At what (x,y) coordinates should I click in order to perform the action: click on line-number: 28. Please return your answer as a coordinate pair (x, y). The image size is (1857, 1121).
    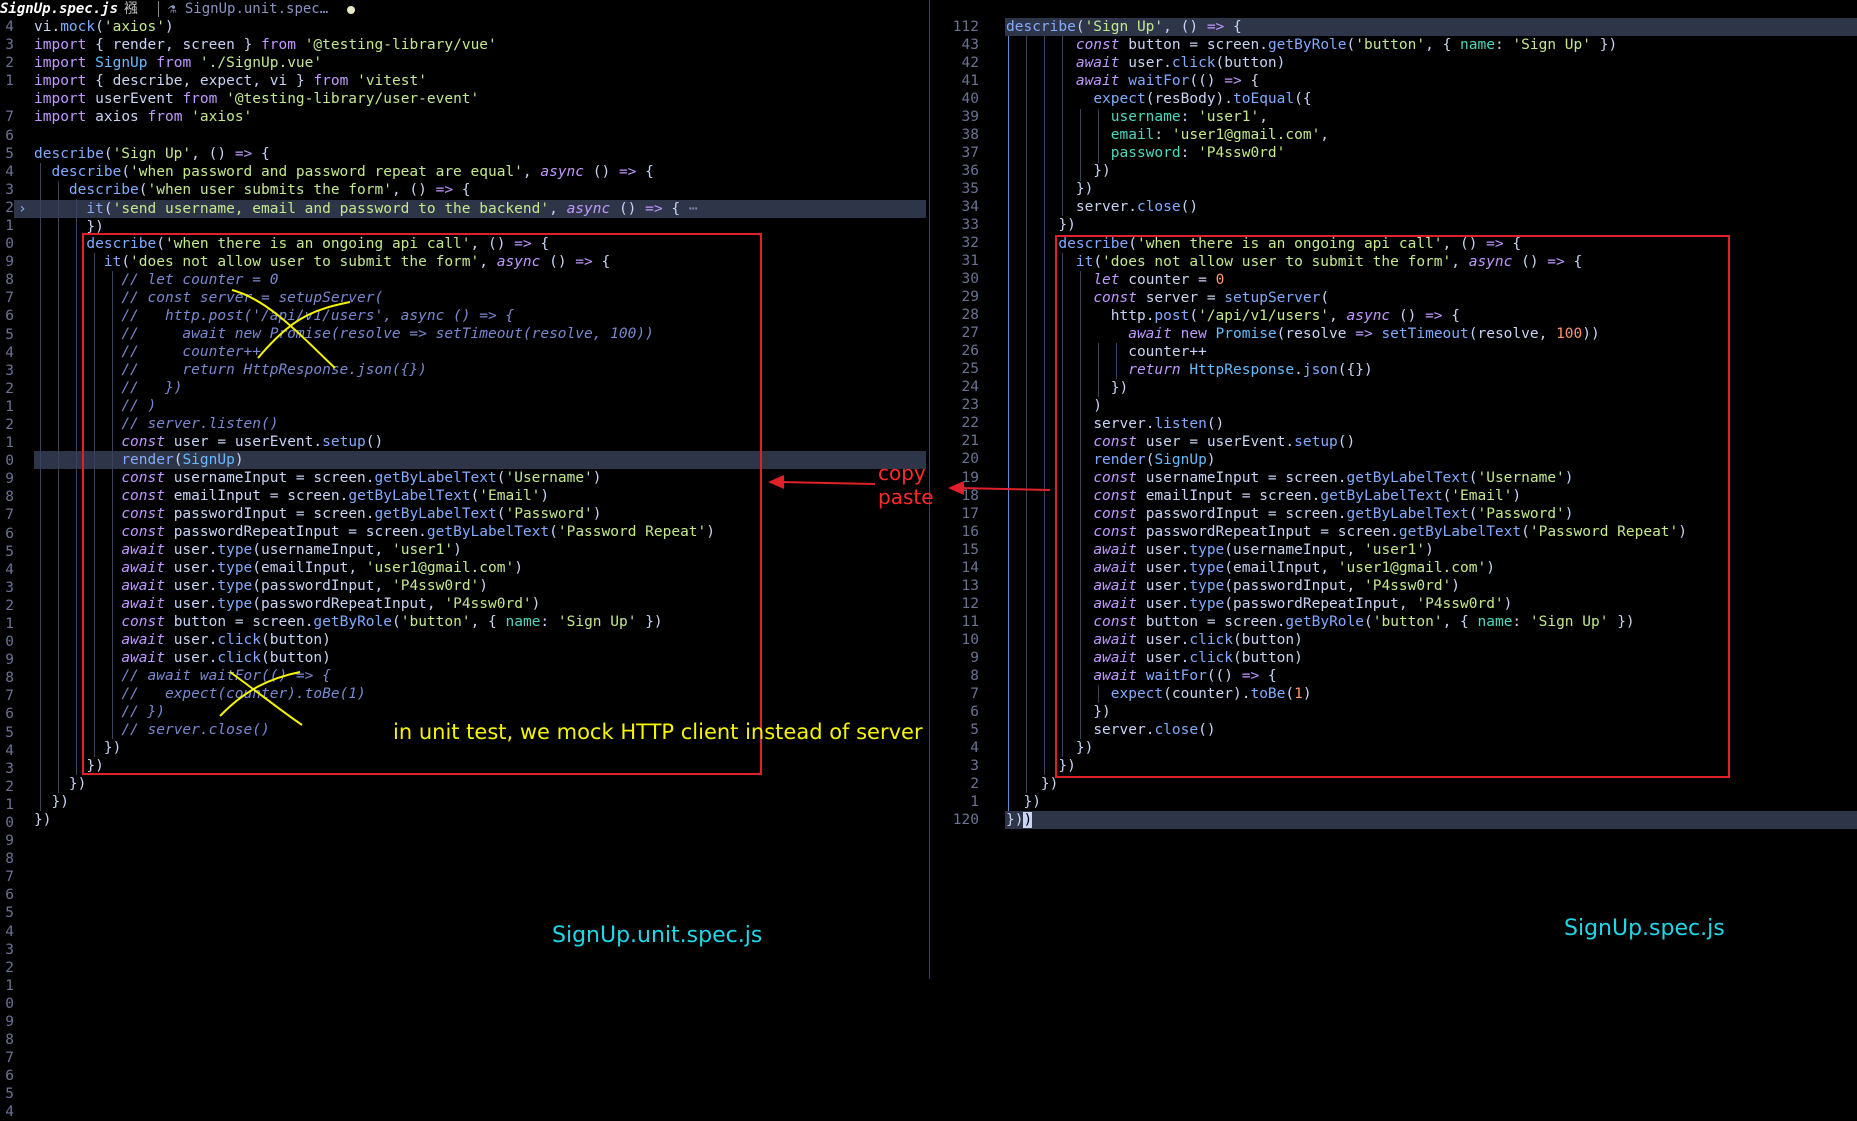
    Looking at the image, I should click on (970, 315).